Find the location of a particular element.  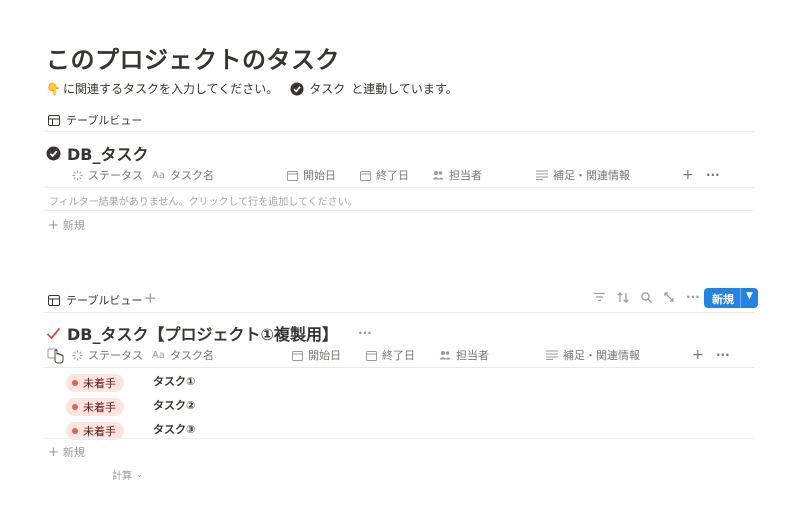

db-title-1: DB_タスク is located at coordinates (97, 153).